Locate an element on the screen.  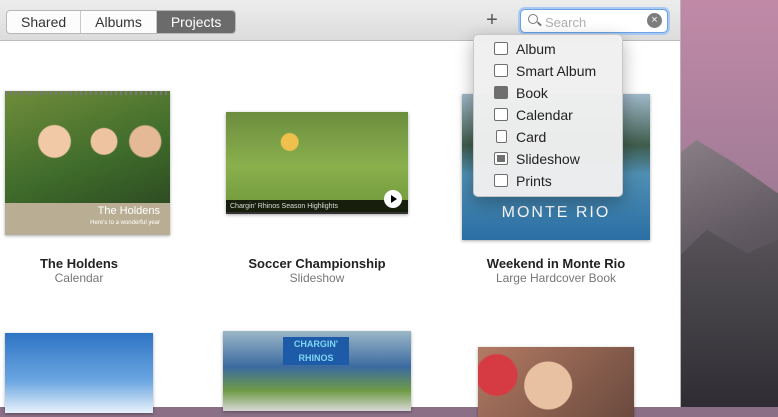
menu-item-label: Smart Album is located at coordinates (556, 71).